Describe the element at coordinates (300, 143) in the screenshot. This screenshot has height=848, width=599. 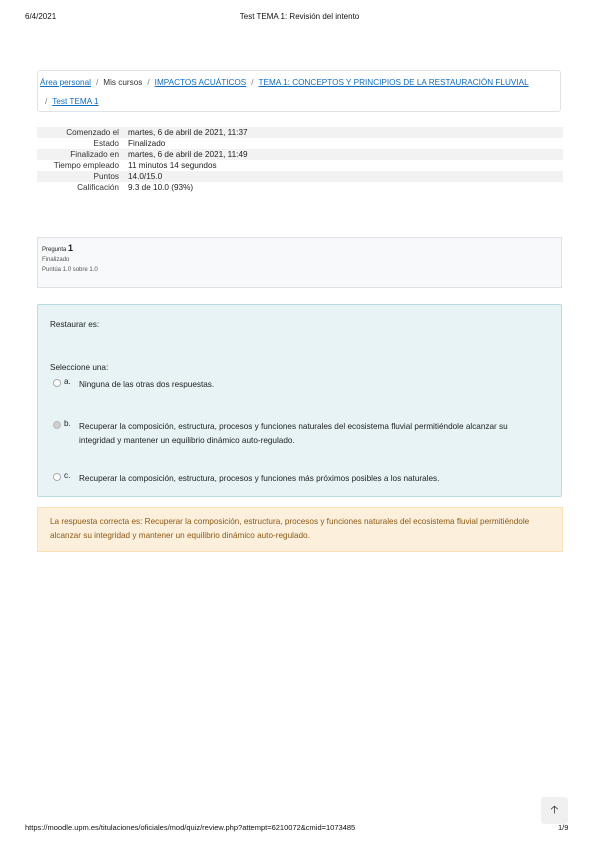
I see `table-row: Estado Finalizado` at that location.